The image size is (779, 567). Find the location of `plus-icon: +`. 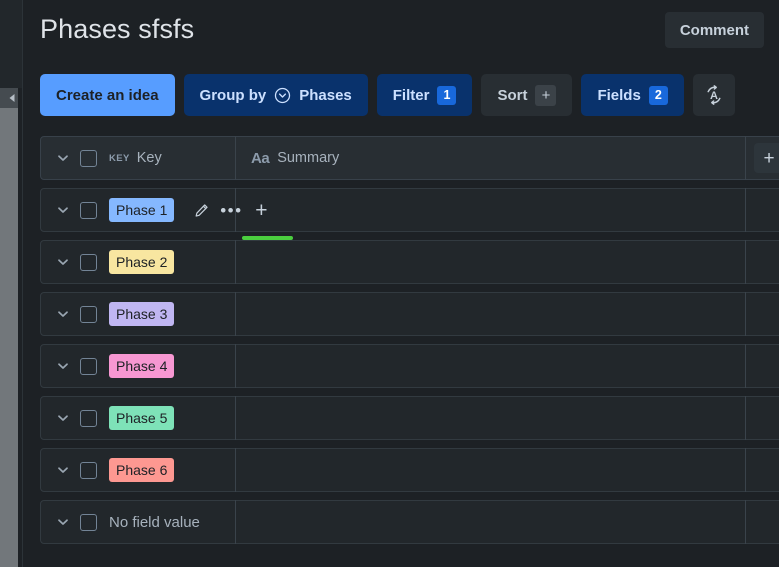

plus-icon: + is located at coordinates (261, 210).